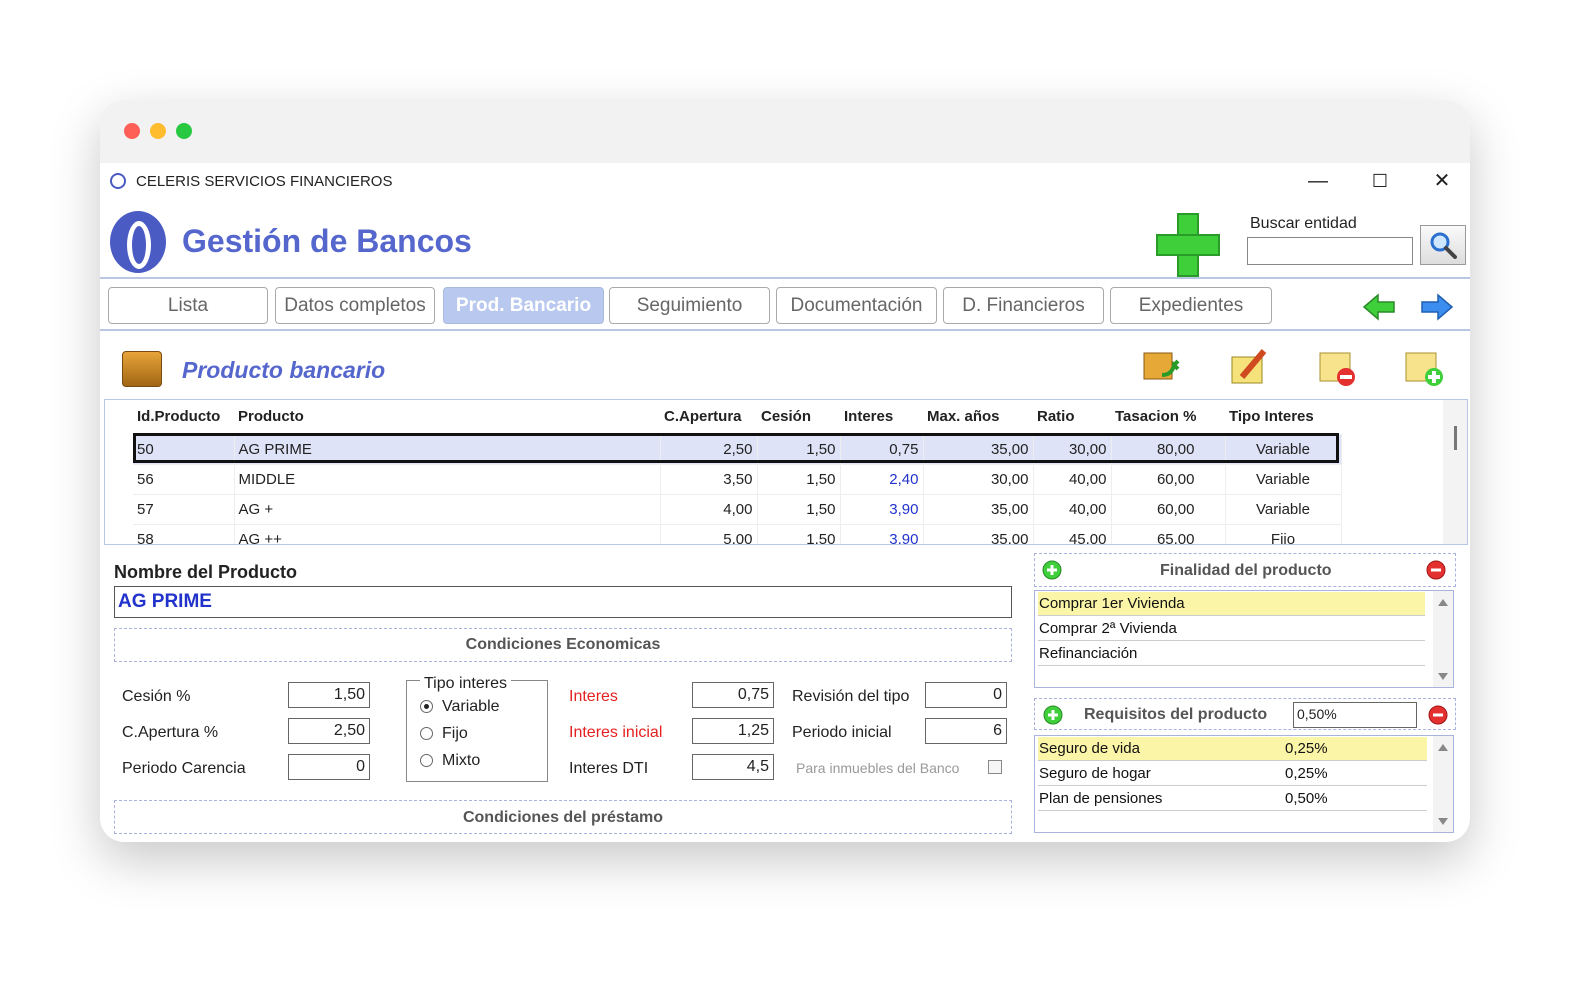  What do you see at coordinates (426, 706) in the screenshot?
I see `radio-variable` at bounding box center [426, 706].